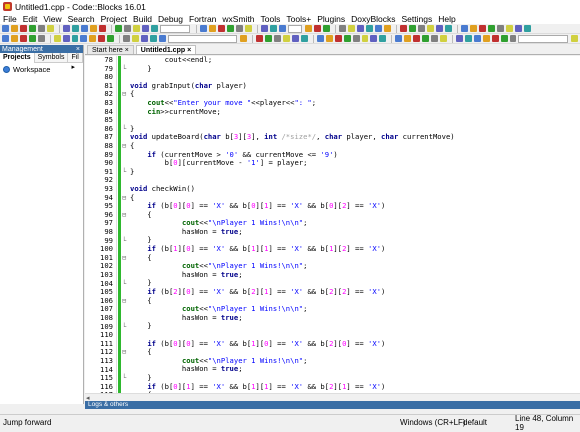 This screenshot has height=432, width=580. What do you see at coordinates (331, 19) in the screenshot?
I see `menu-item-plugins: Plugins` at bounding box center [331, 19].